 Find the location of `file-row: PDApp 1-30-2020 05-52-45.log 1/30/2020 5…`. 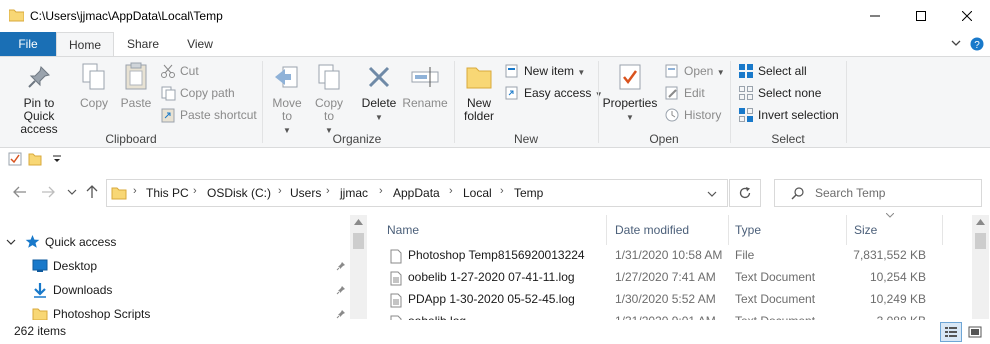

file-row: PDApp 1-30-2020 05-52-45.log 1/30/2020 5… is located at coordinates (670, 300).